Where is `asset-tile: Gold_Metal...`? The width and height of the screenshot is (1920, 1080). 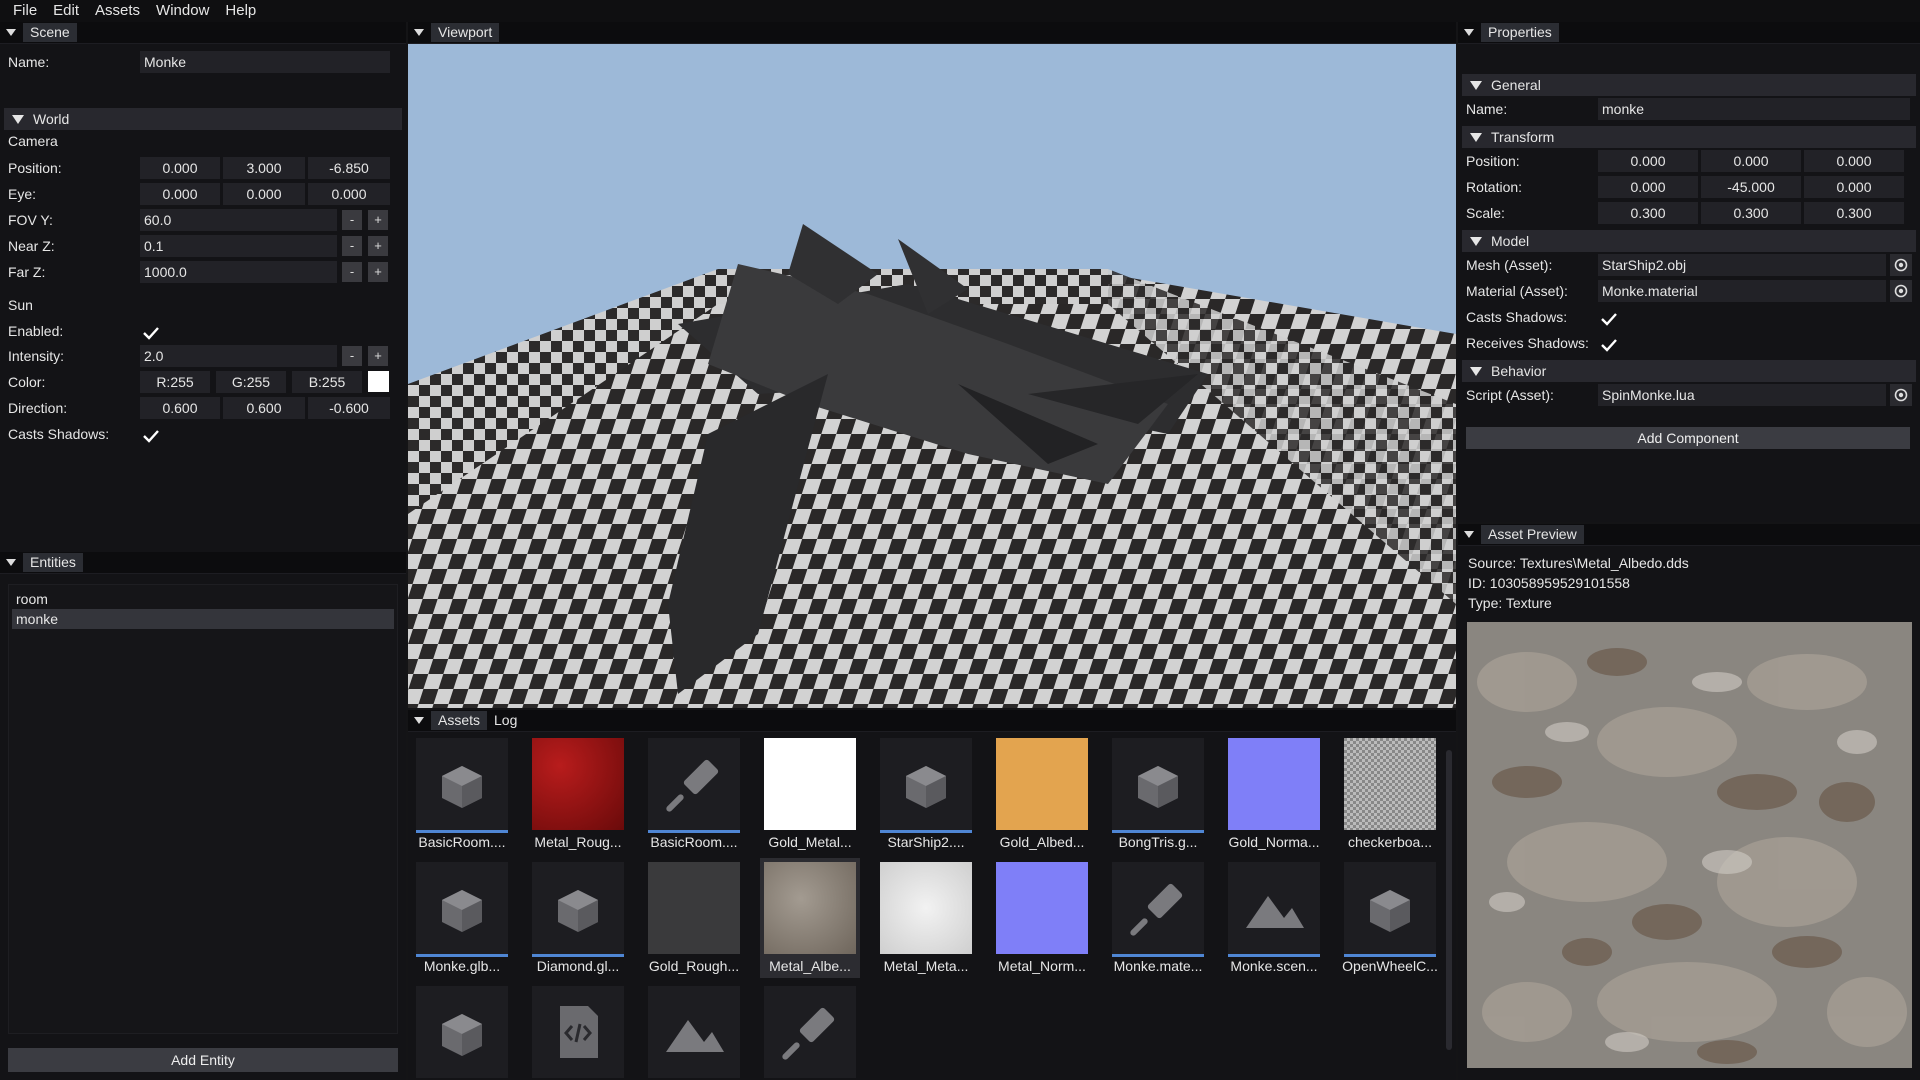 asset-tile: Gold_Metal... is located at coordinates (810, 794).